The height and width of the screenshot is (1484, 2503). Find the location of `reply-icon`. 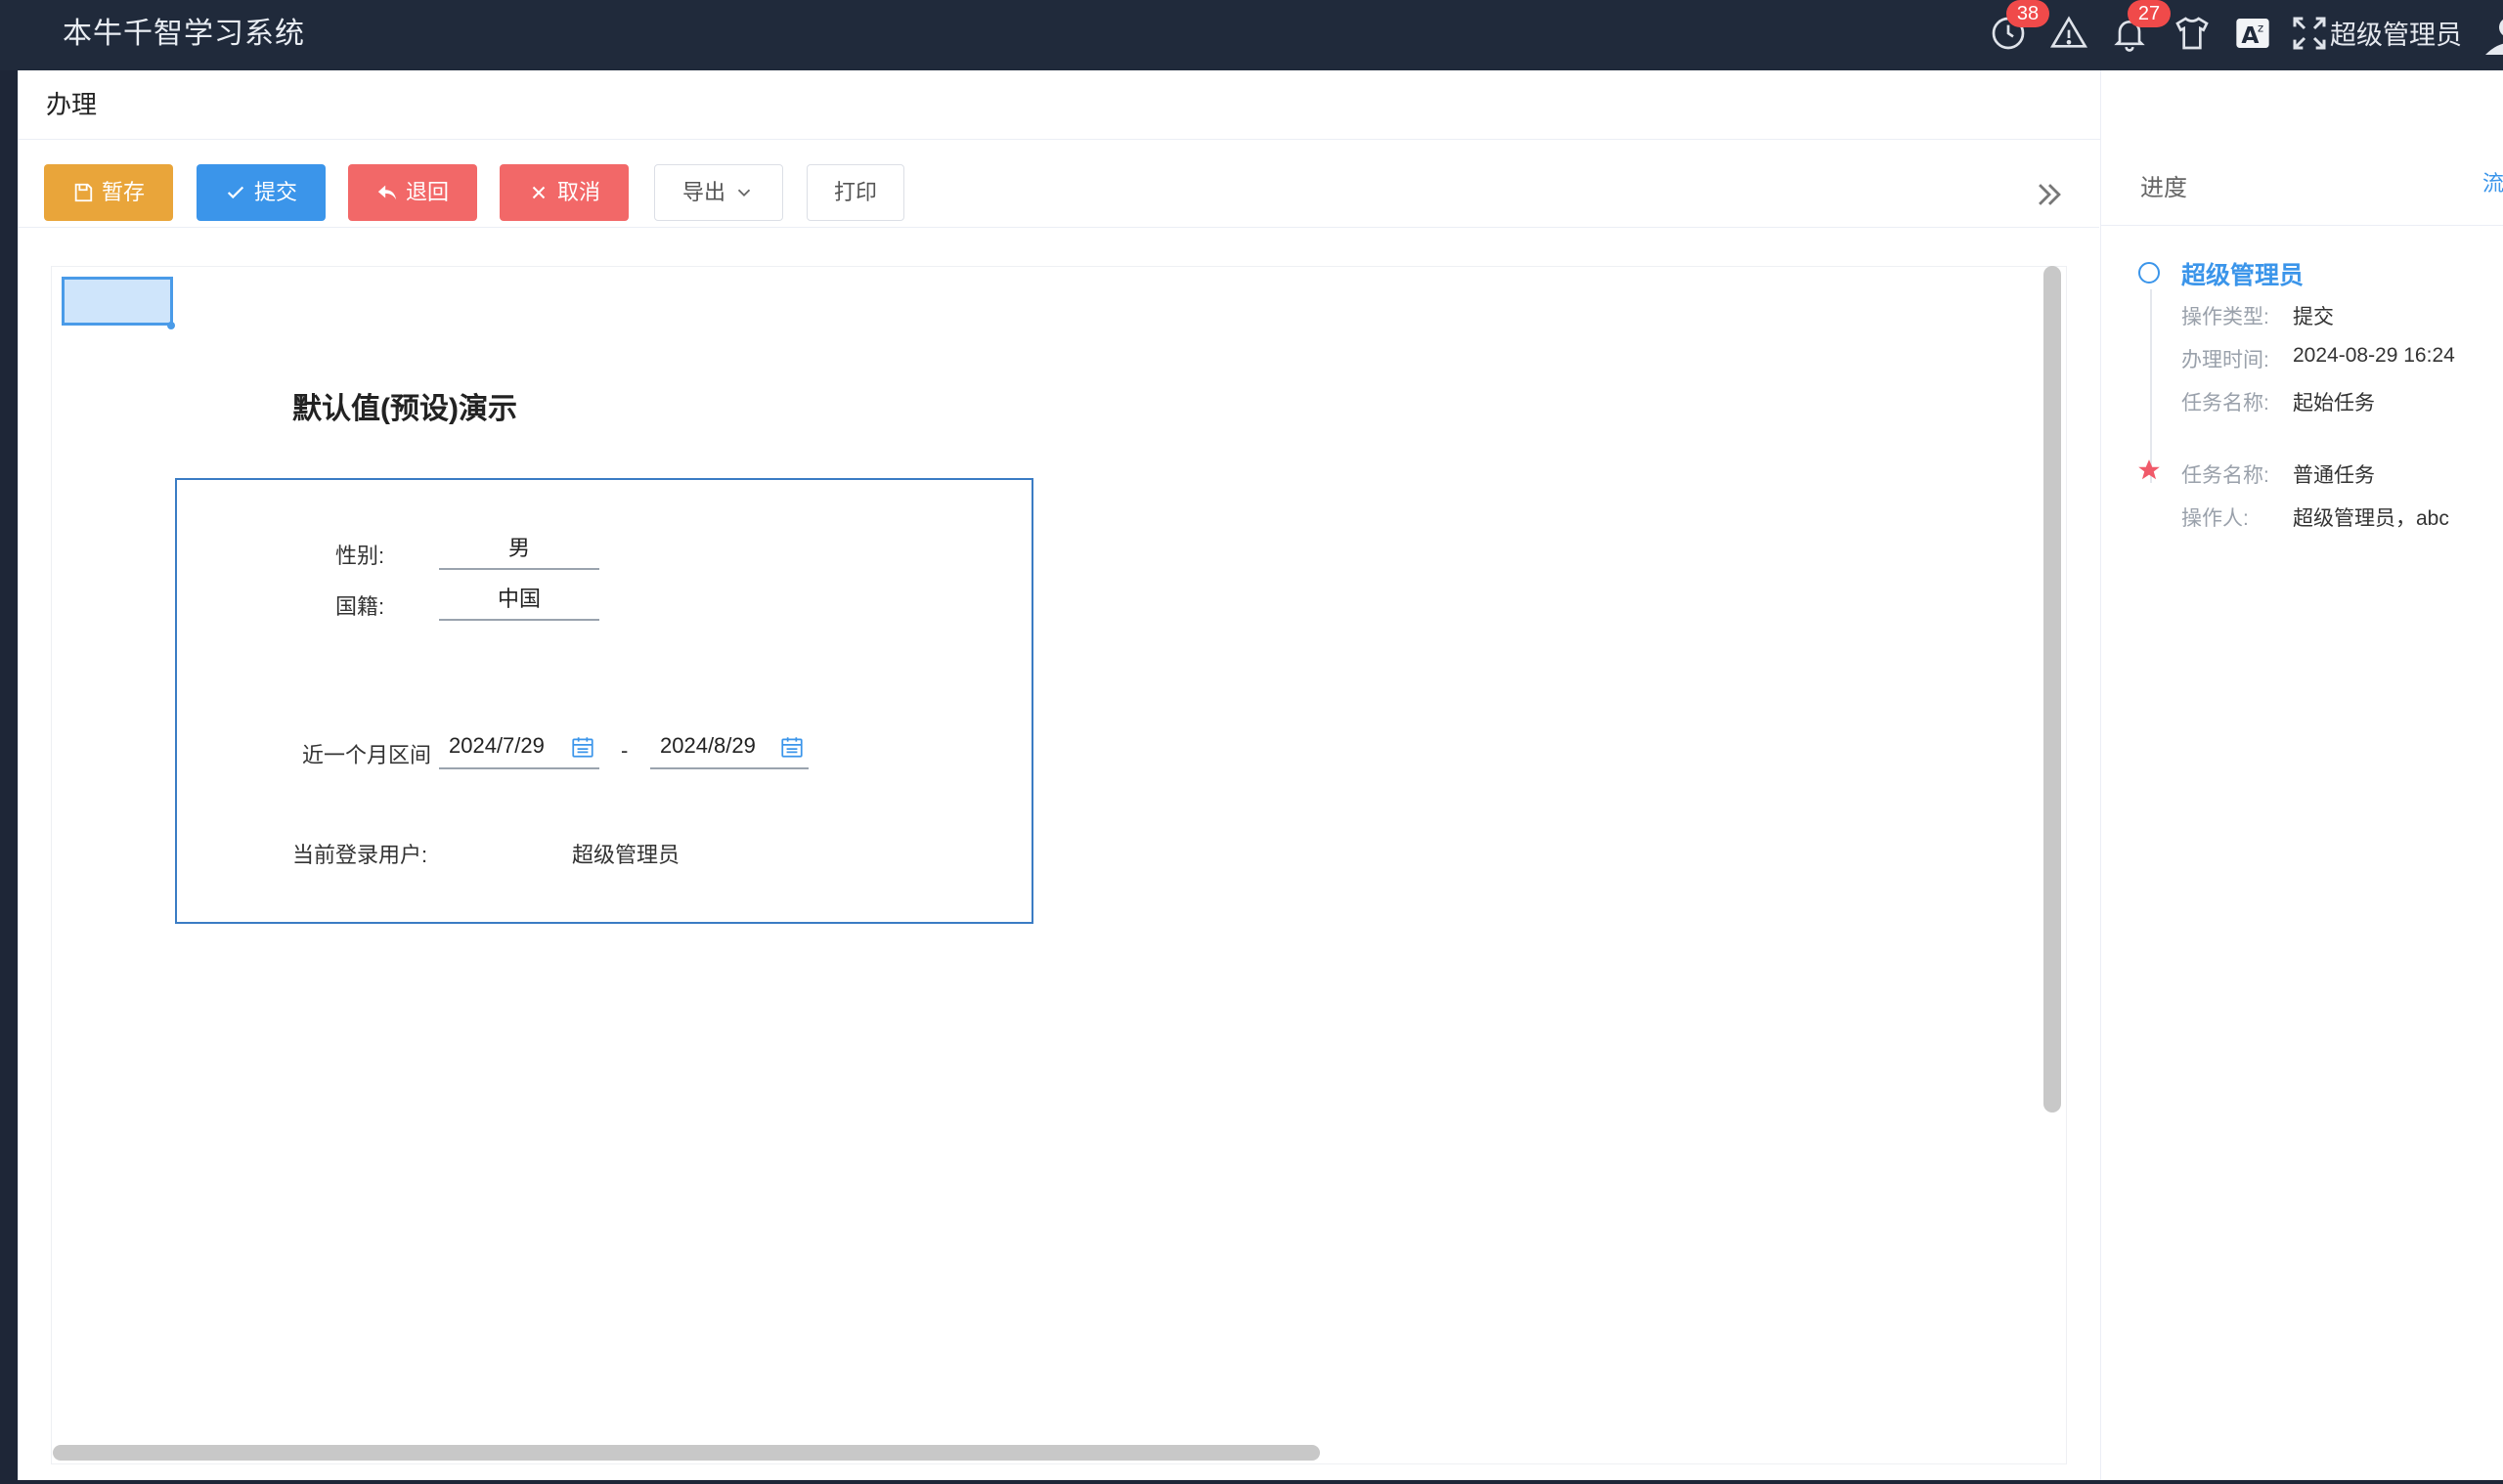

reply-icon is located at coordinates (387, 192).